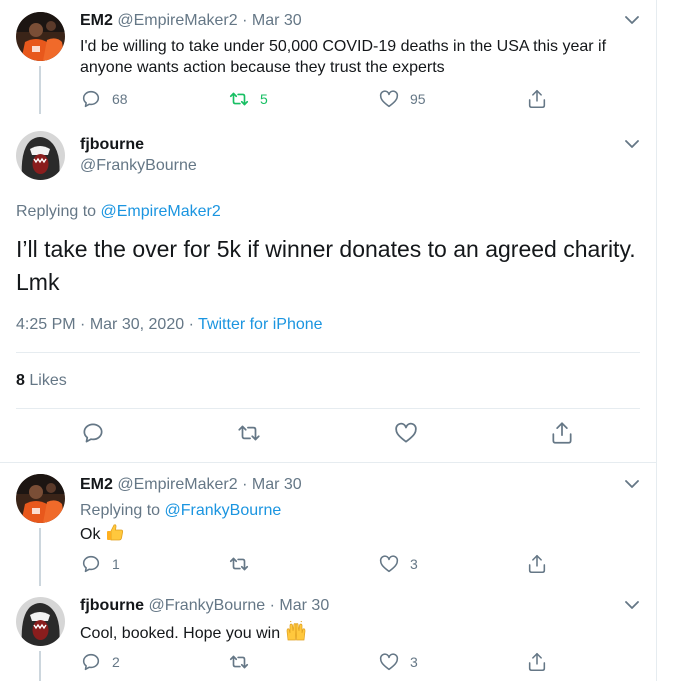 The height and width of the screenshot is (681, 680). What do you see at coordinates (418, 99) in the screenshot?
I see `like-count: 95` at bounding box center [418, 99].